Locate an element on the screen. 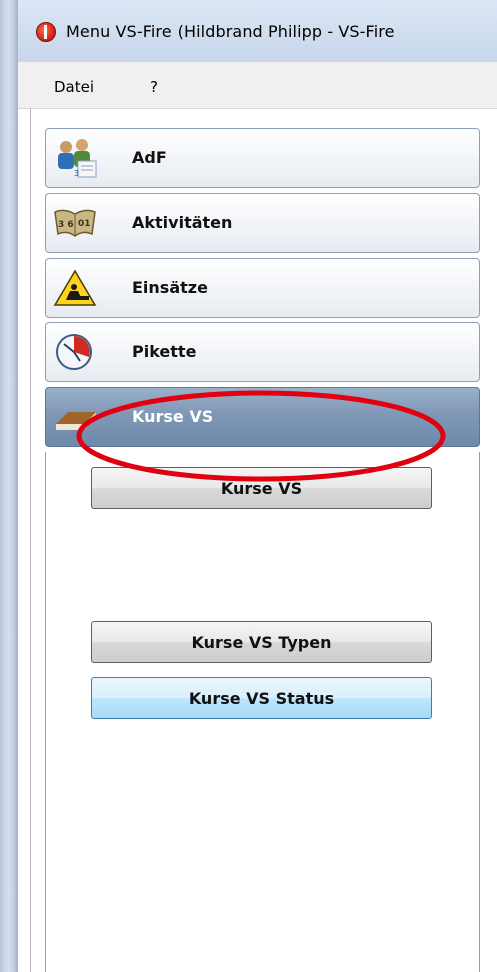 The image size is (497, 972). content-left-divider is located at coordinates (30, 540).